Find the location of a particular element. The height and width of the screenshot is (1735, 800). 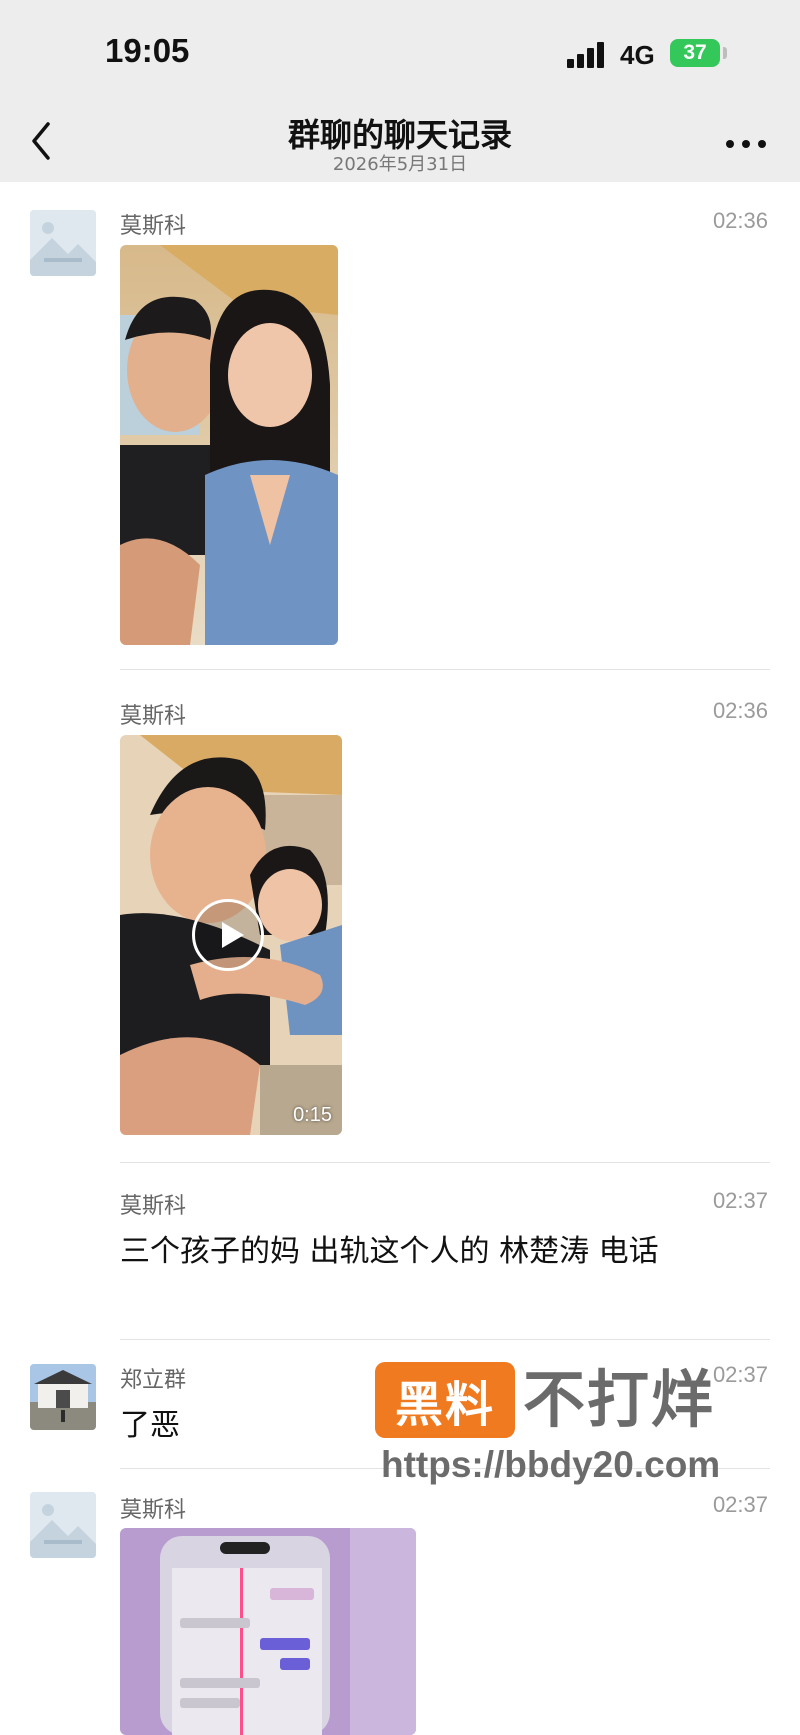

message-text: 三个孩子的妈 出轨这个人的 林楚涛 电话 is located at coordinates (389, 1251).